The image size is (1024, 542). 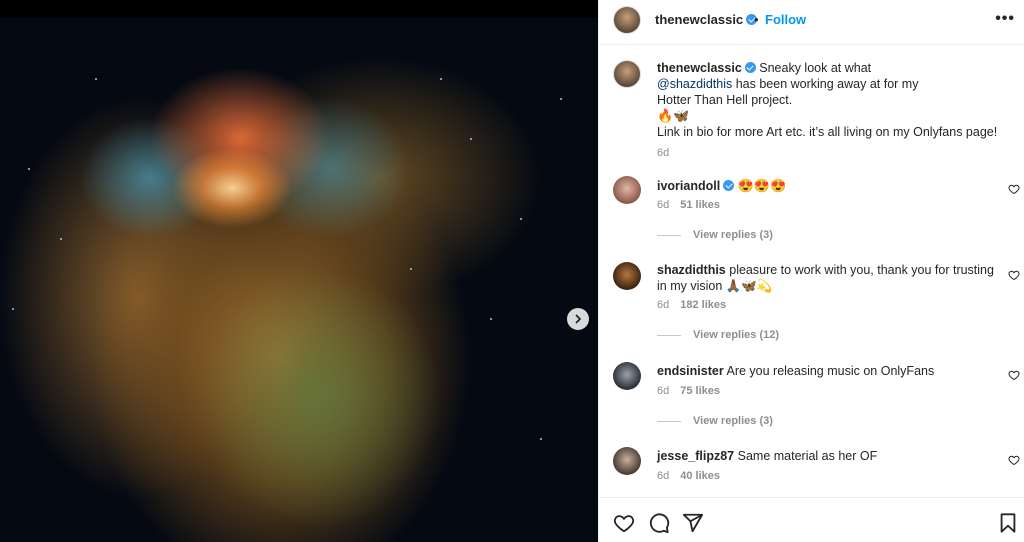 I want to click on comment-meta: 6d 75 likes, so click(x=694, y=391).